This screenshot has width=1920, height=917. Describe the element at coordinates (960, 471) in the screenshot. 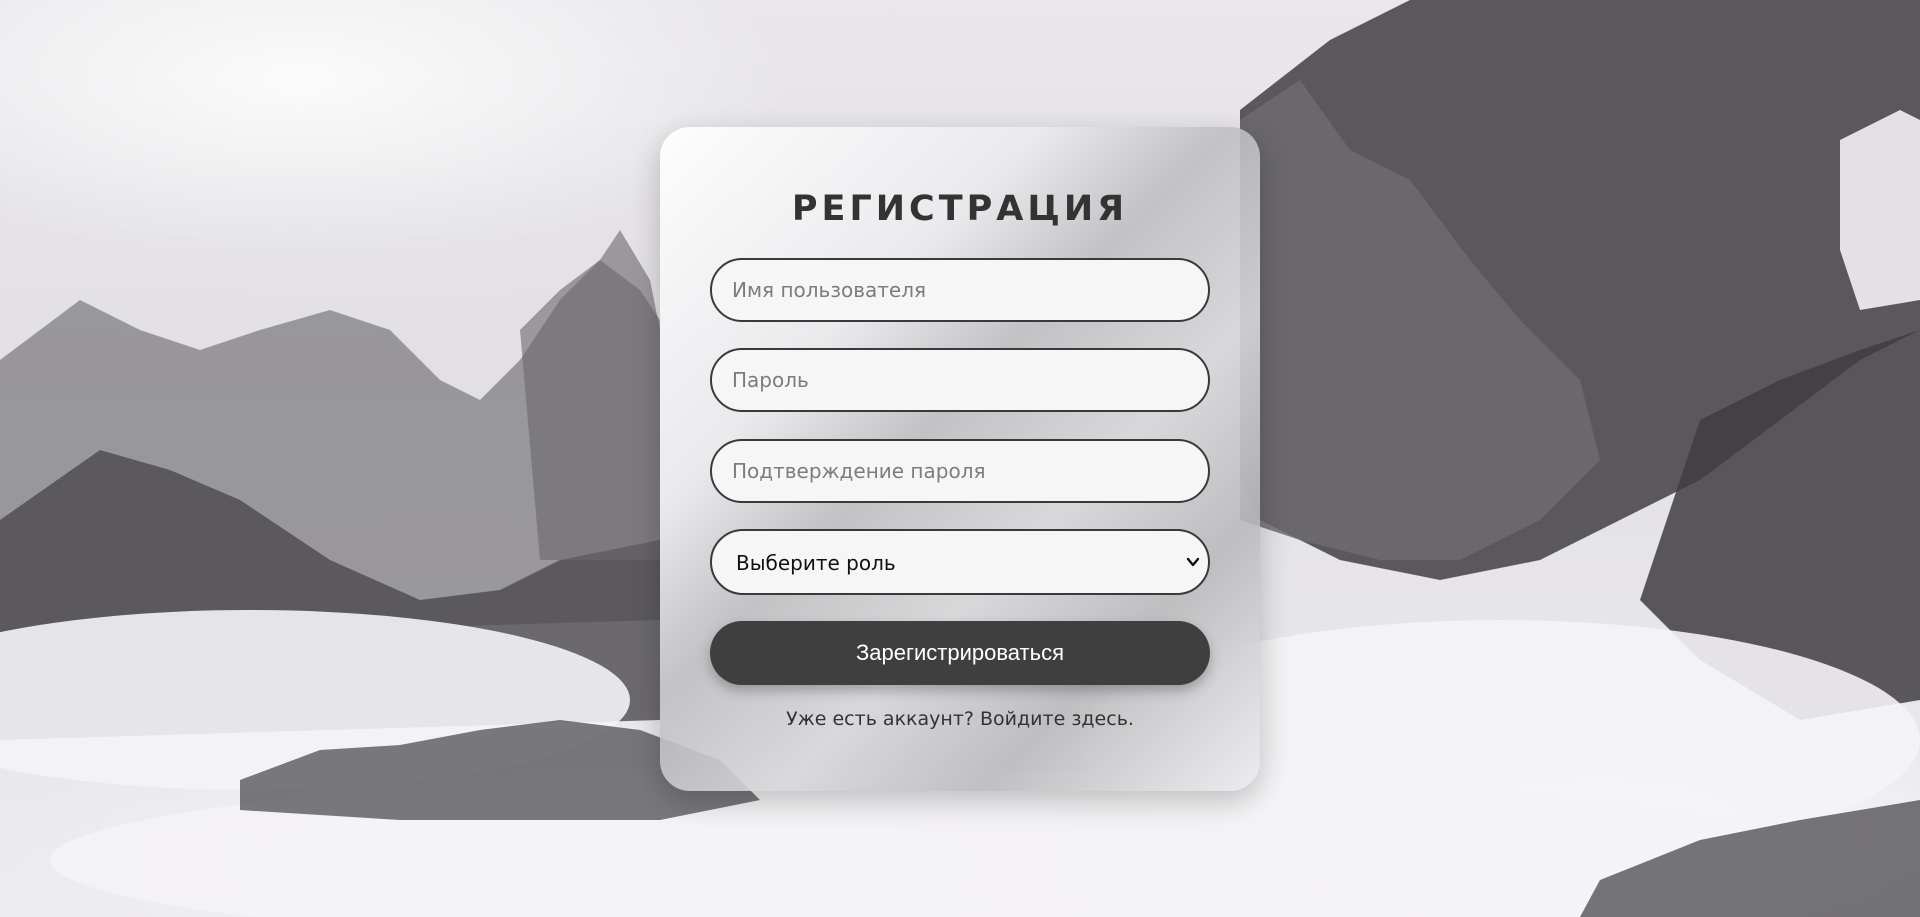

I see `confirm-password-input` at that location.